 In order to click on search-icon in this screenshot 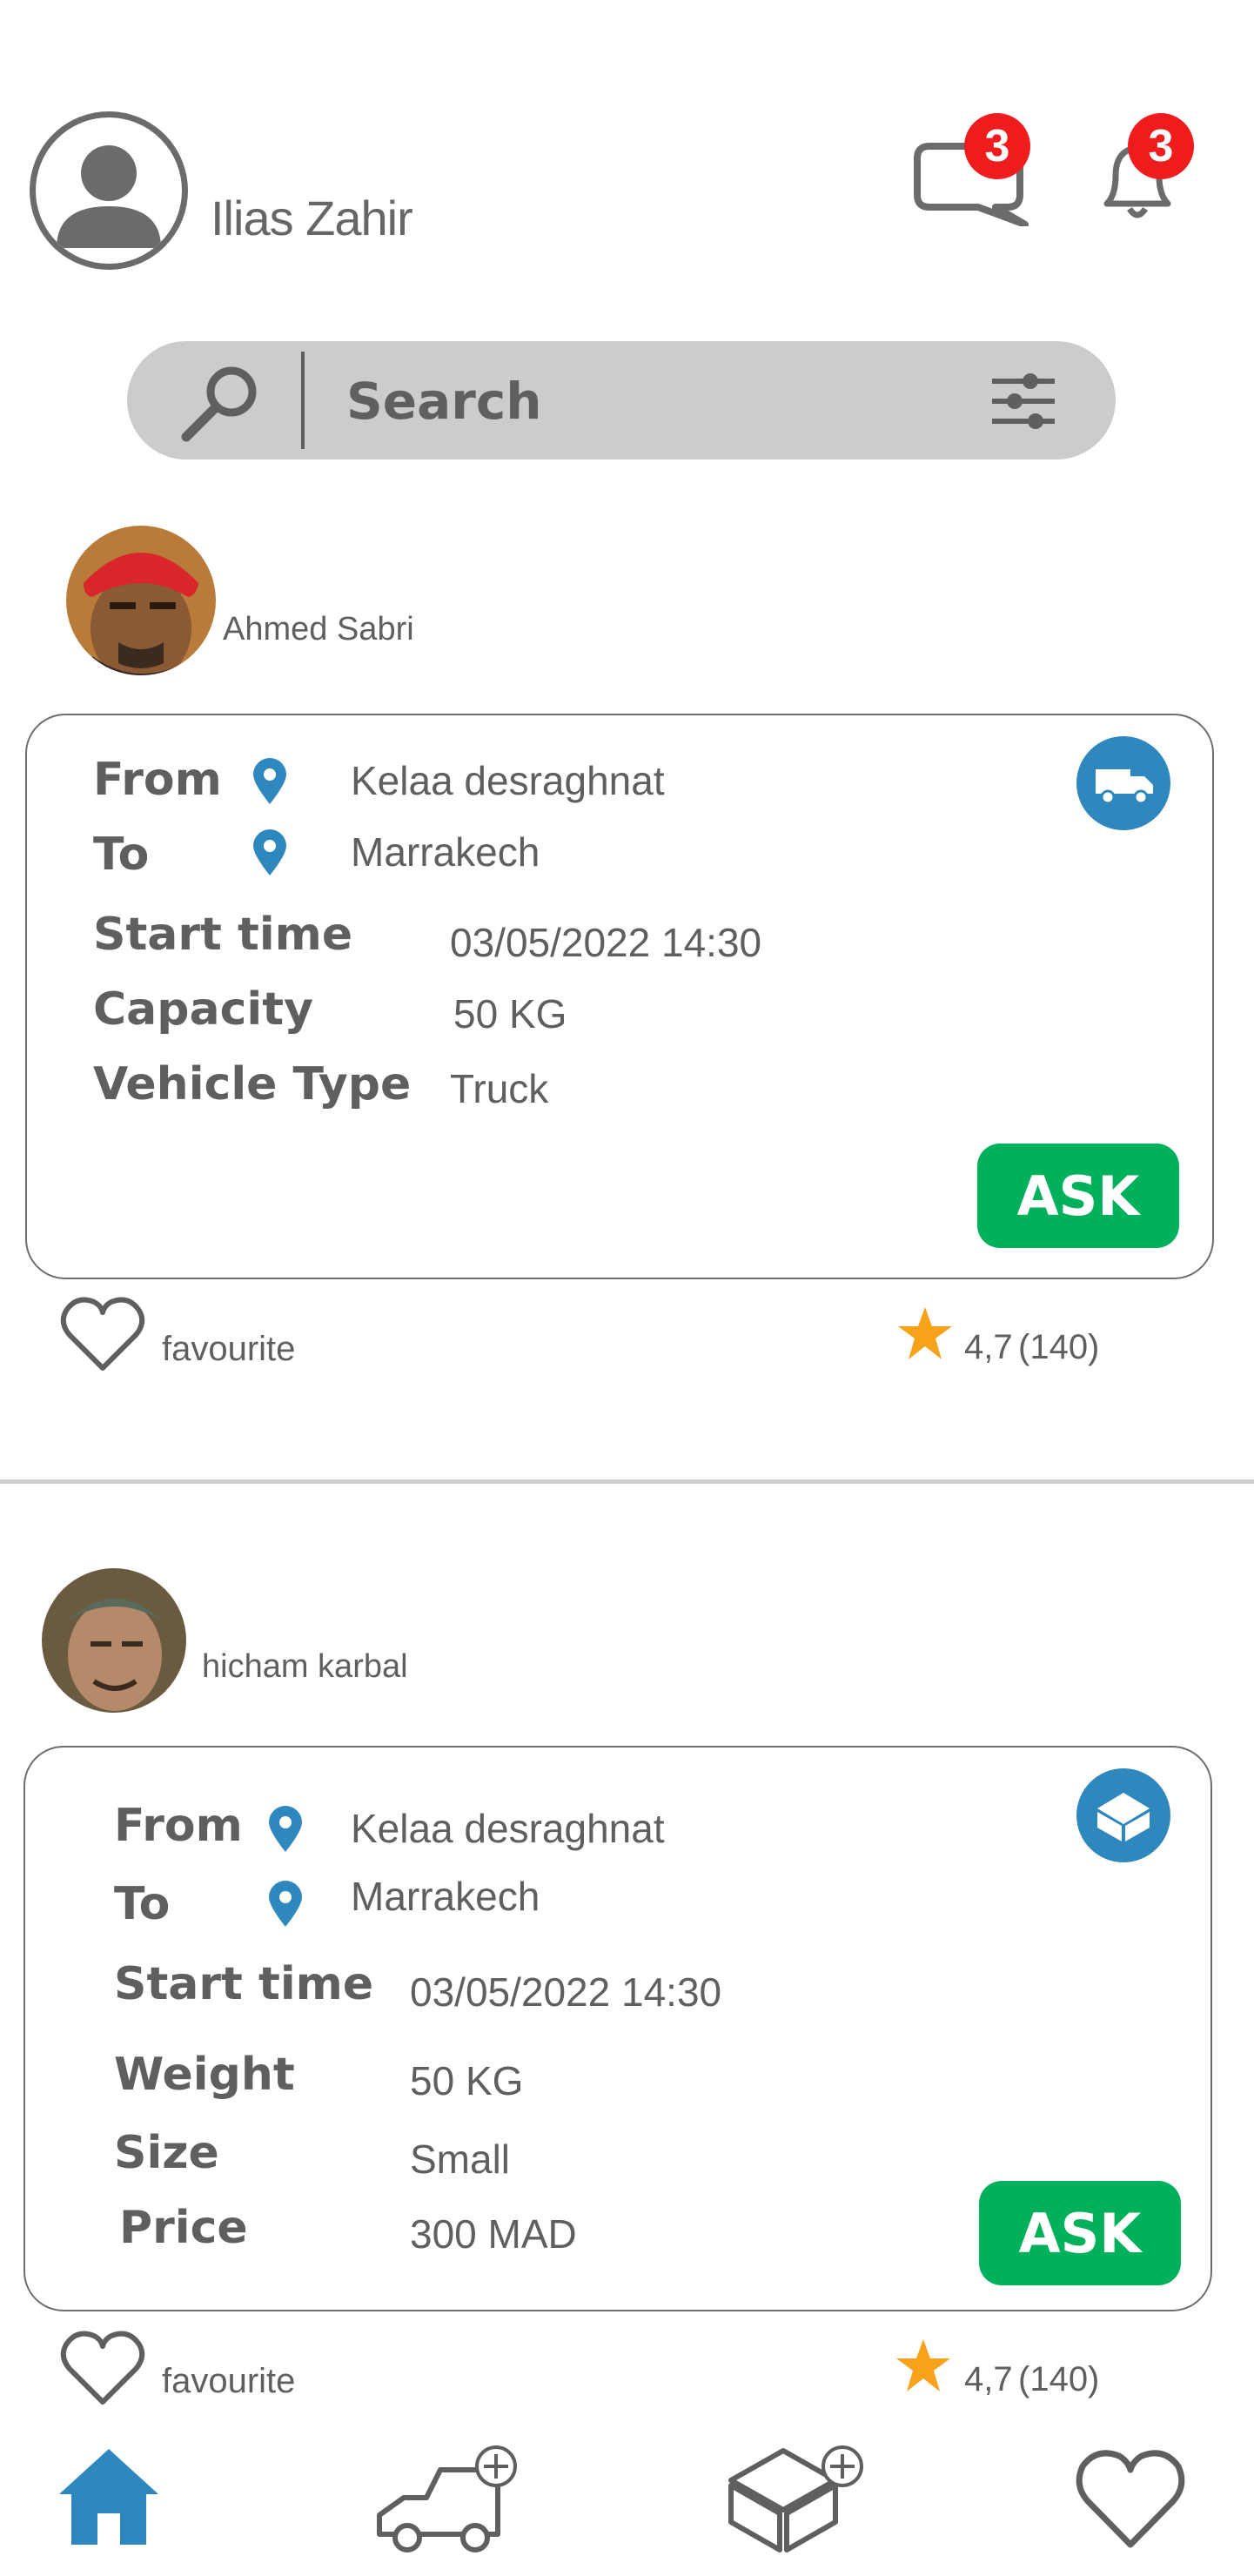, I will do `click(222, 404)`.